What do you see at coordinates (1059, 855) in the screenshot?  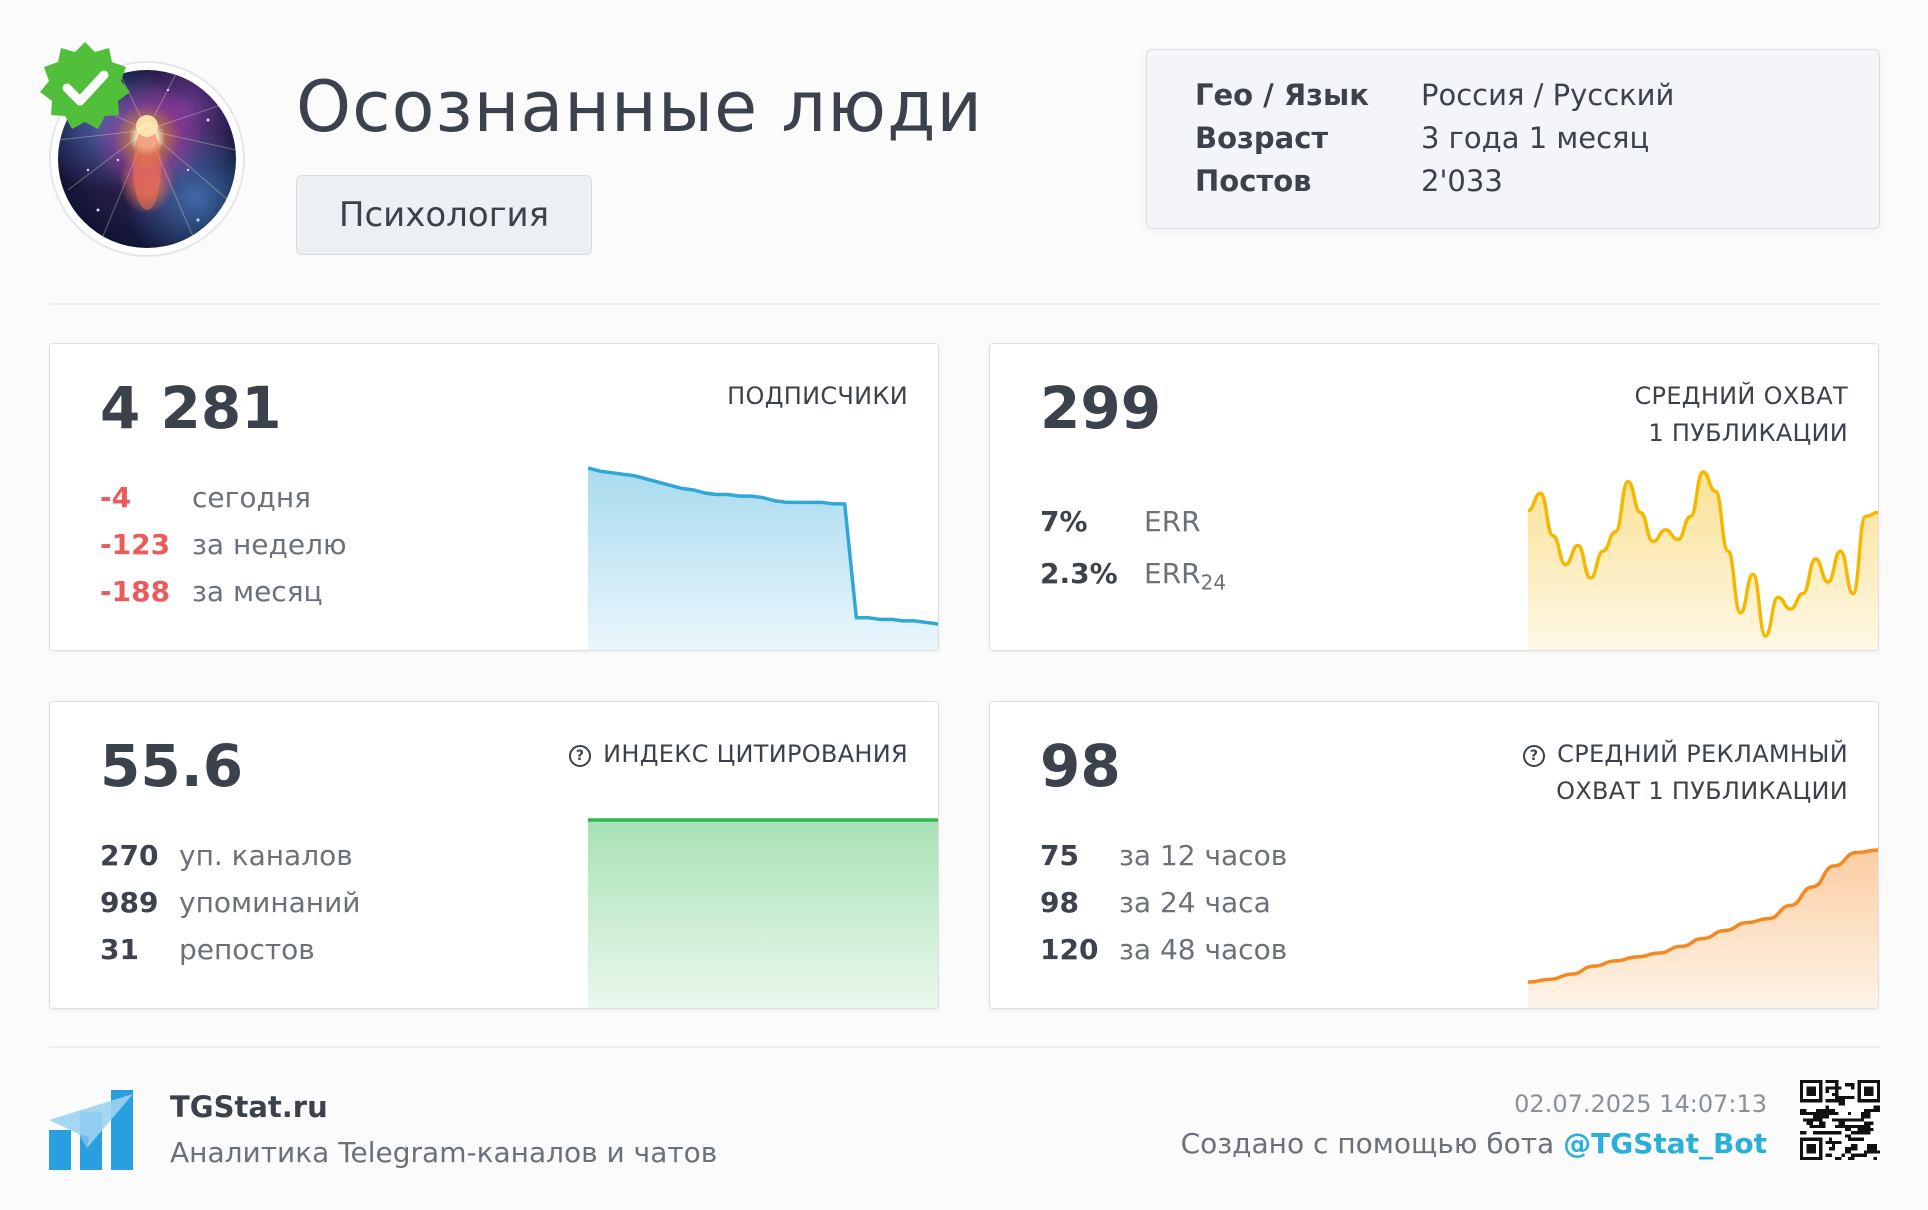 I see `stat-number: 75` at bounding box center [1059, 855].